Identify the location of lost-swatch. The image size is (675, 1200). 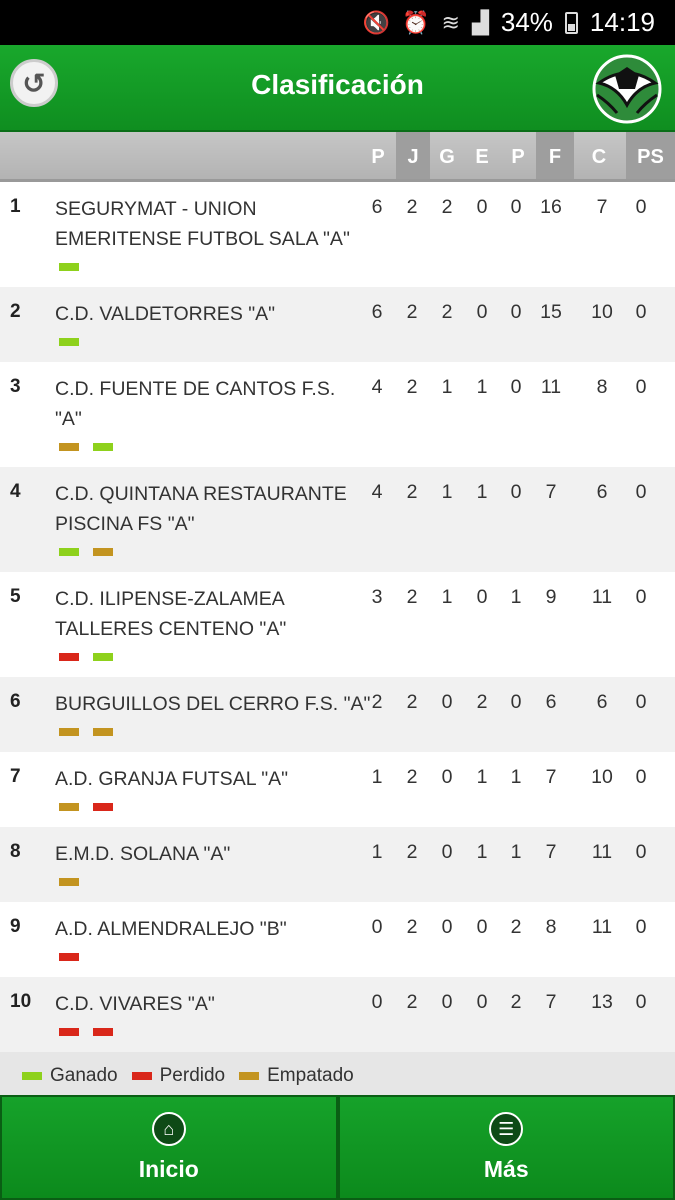
(141, 1076).